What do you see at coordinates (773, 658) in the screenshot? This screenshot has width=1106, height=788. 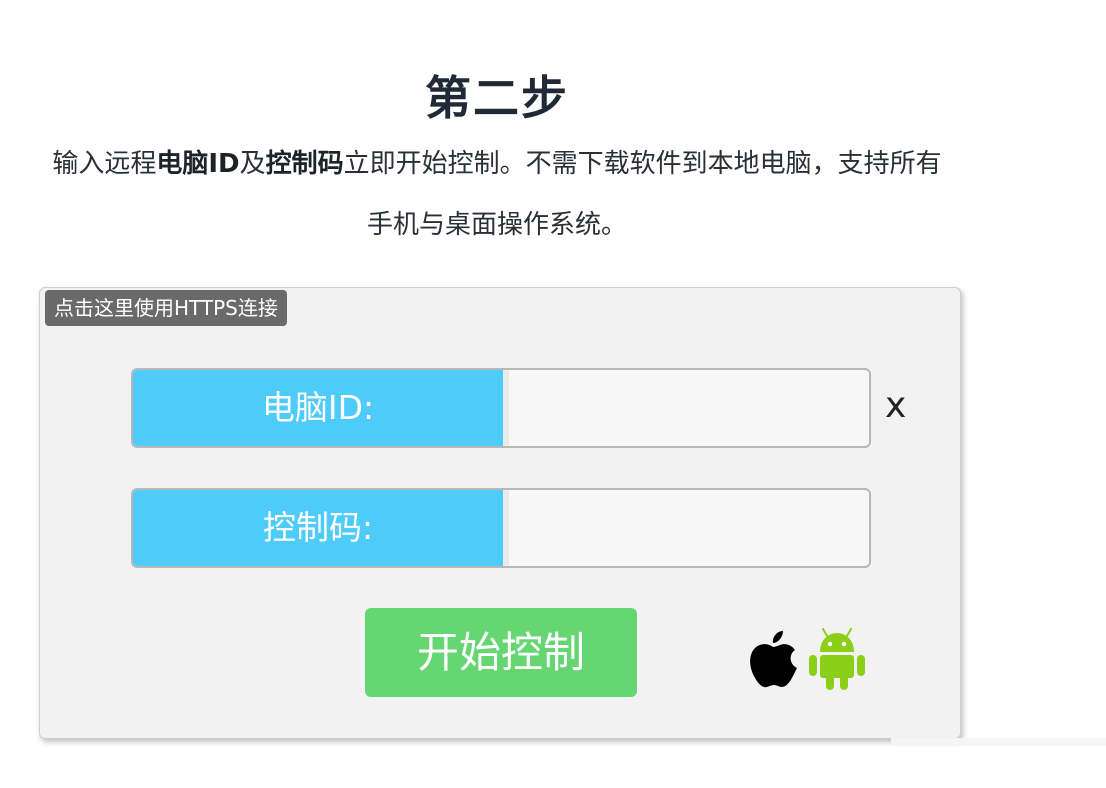 I see `apple-icon` at bounding box center [773, 658].